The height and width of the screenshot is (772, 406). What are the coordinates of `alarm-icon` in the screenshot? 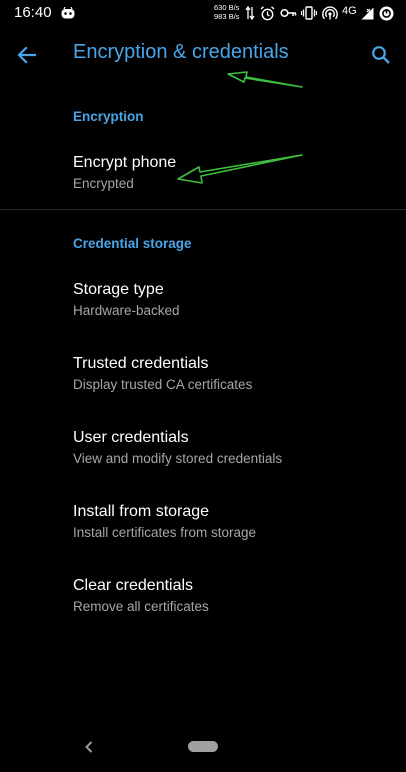 It's located at (267, 13).